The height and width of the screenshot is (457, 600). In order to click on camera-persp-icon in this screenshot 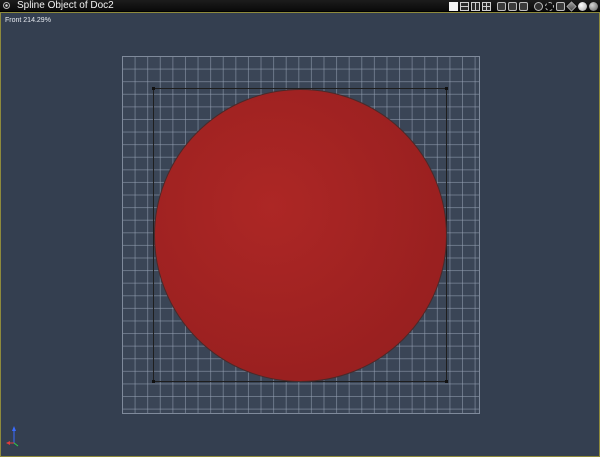, I will do `click(512, 6)`.